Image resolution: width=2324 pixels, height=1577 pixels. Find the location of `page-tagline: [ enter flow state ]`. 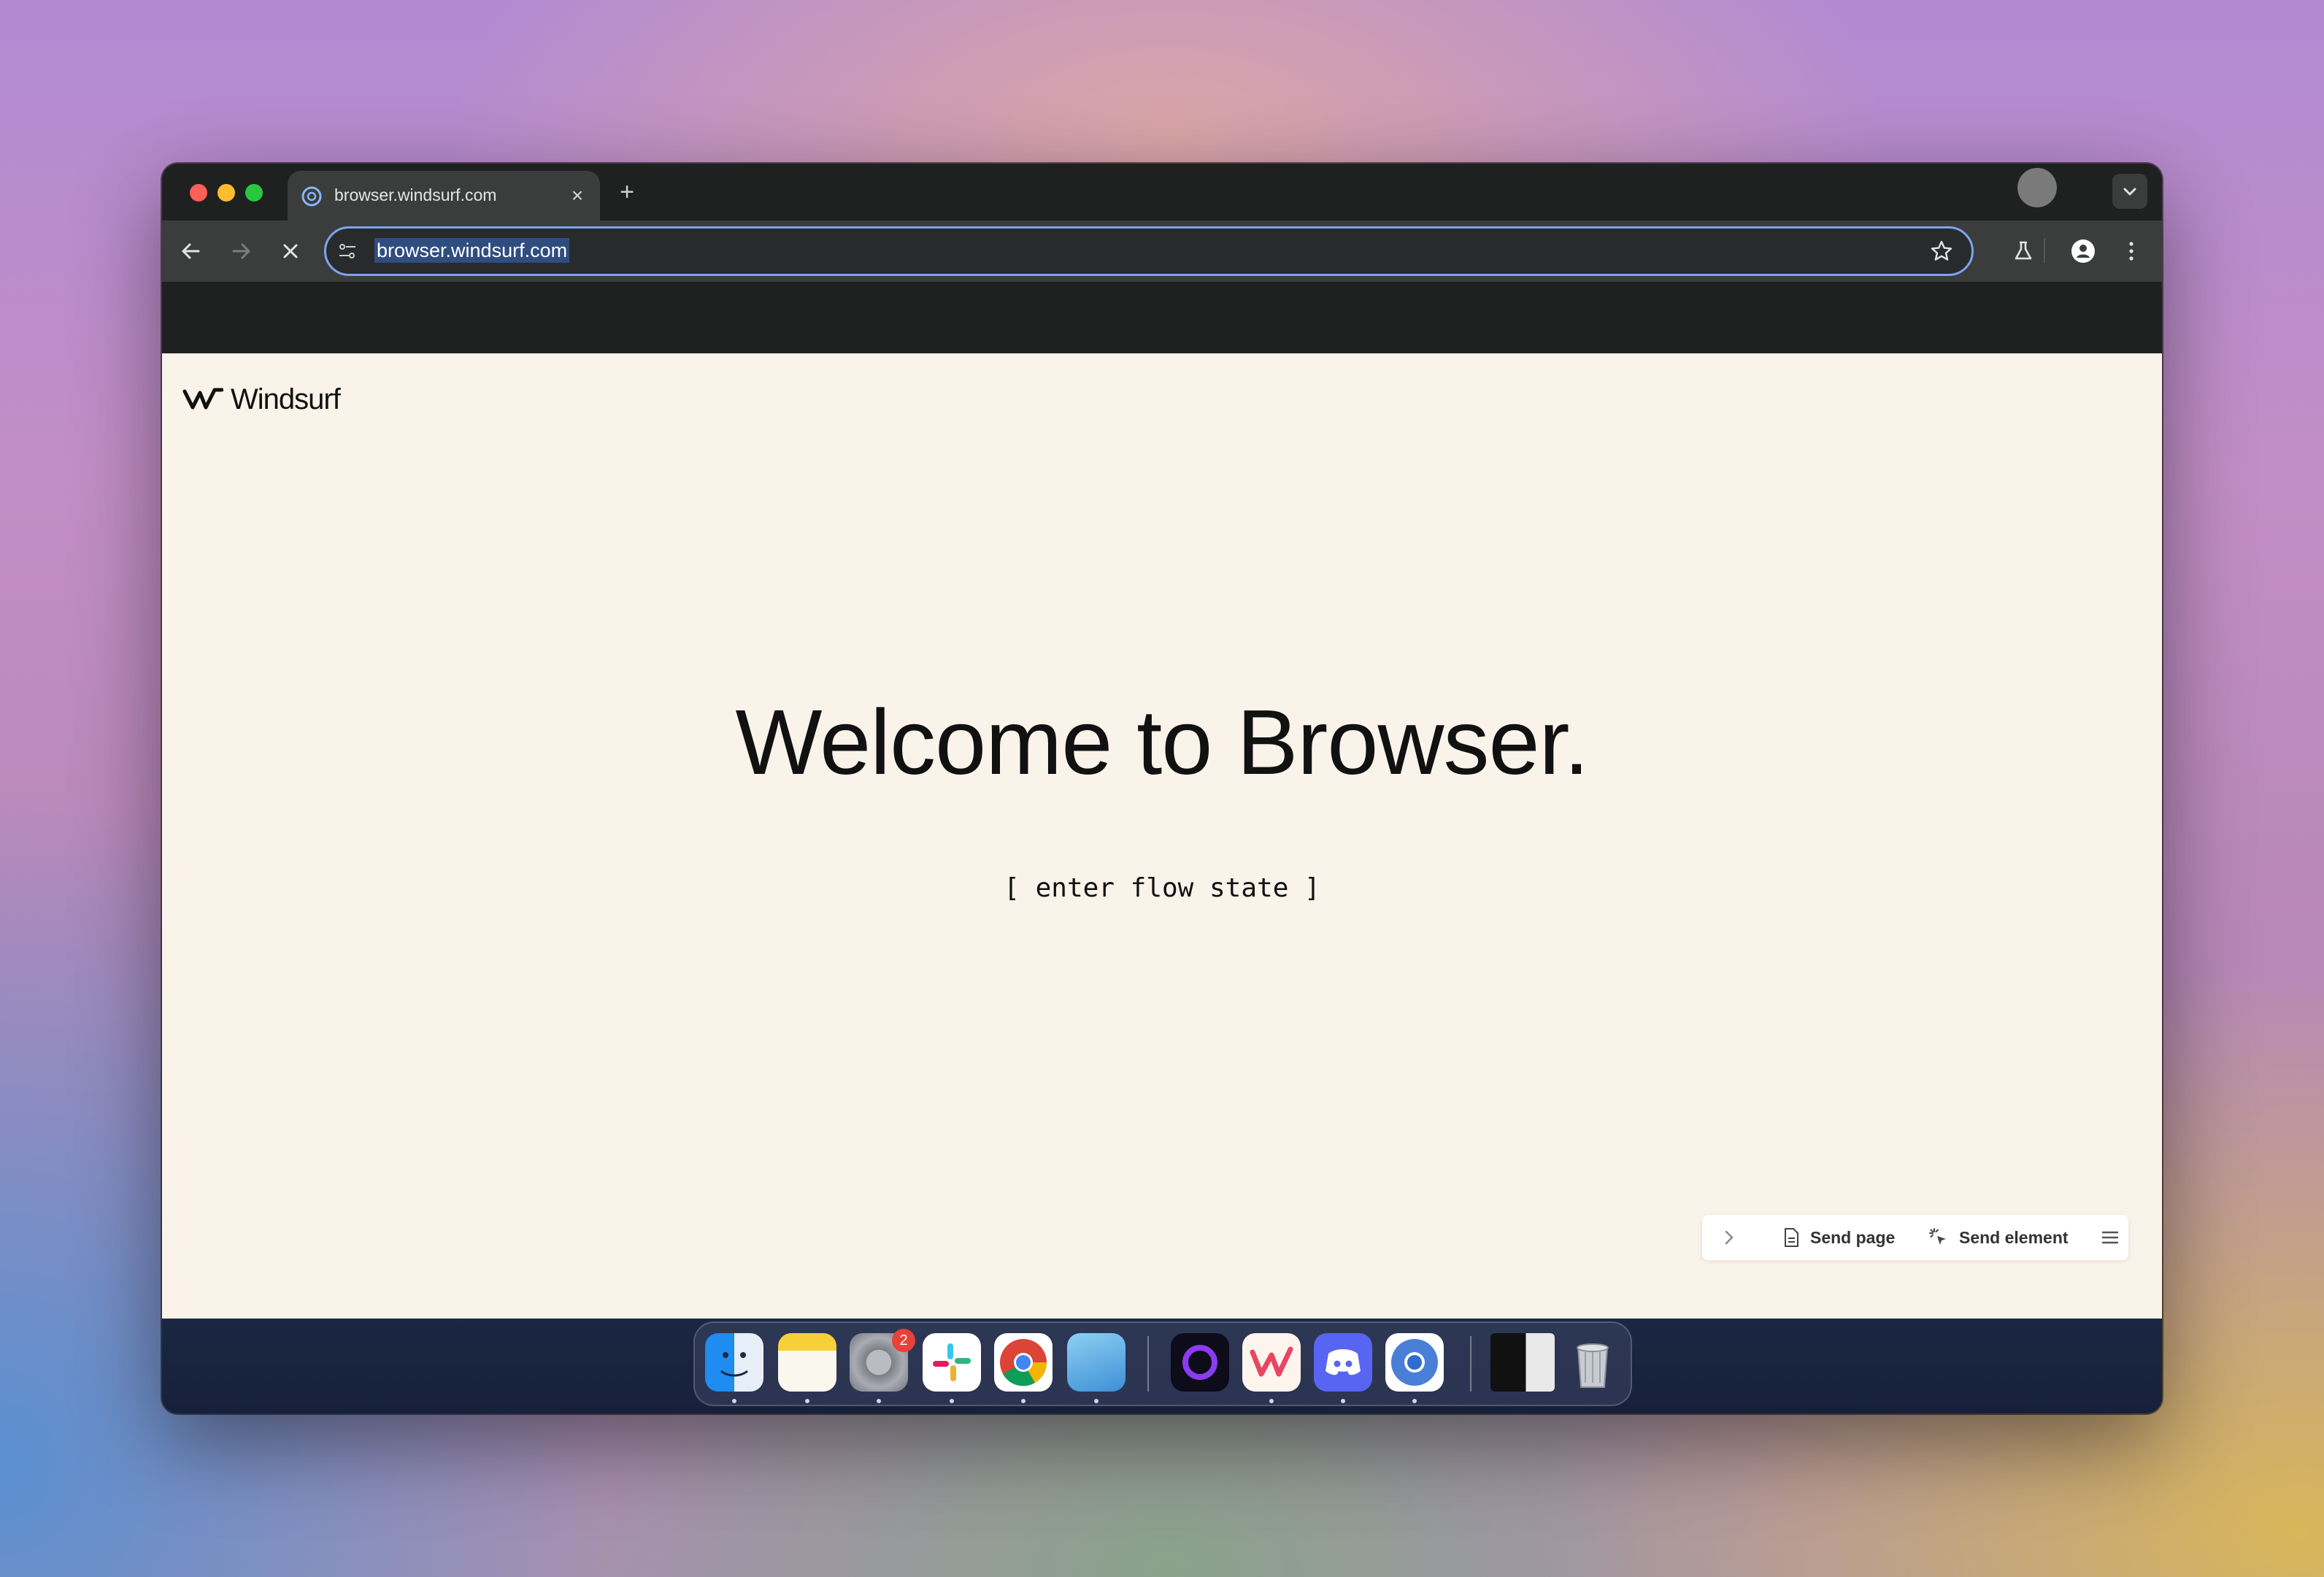

page-tagline: [ enter flow state ] is located at coordinates (1162, 888).